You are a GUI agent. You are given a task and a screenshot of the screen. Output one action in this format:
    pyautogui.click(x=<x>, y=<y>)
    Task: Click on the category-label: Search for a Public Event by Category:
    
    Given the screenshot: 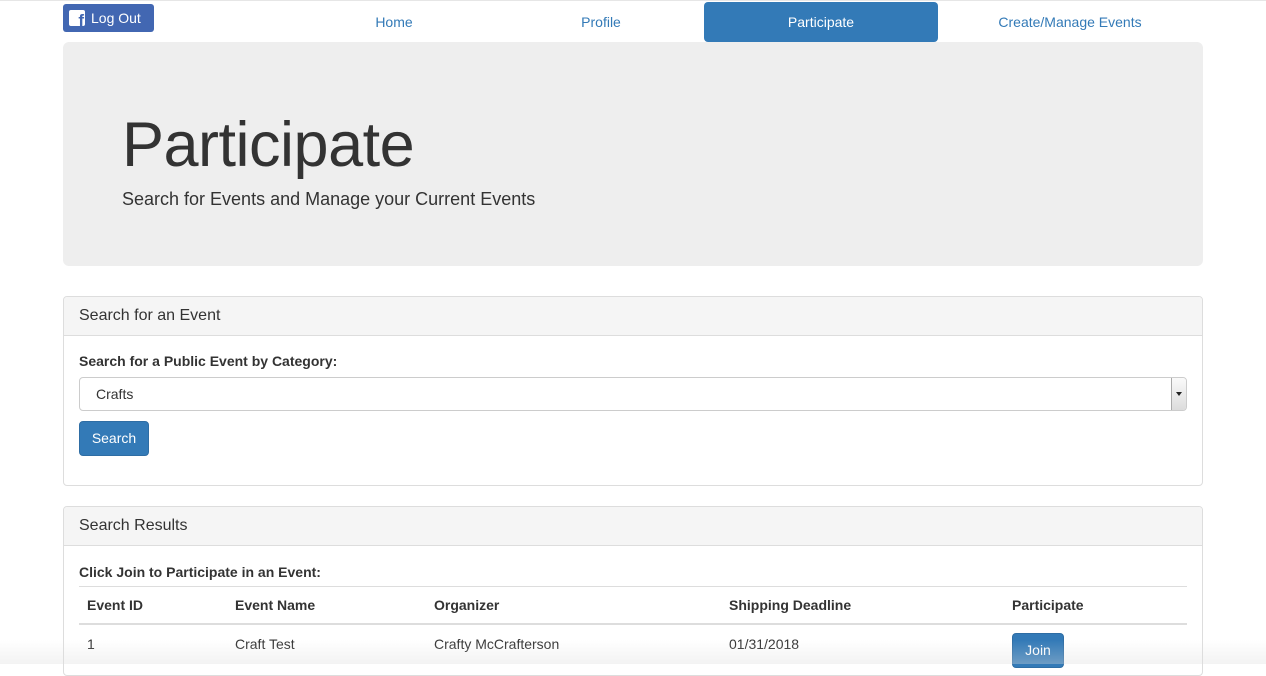 What is the action you would take?
    pyautogui.click(x=208, y=361)
    